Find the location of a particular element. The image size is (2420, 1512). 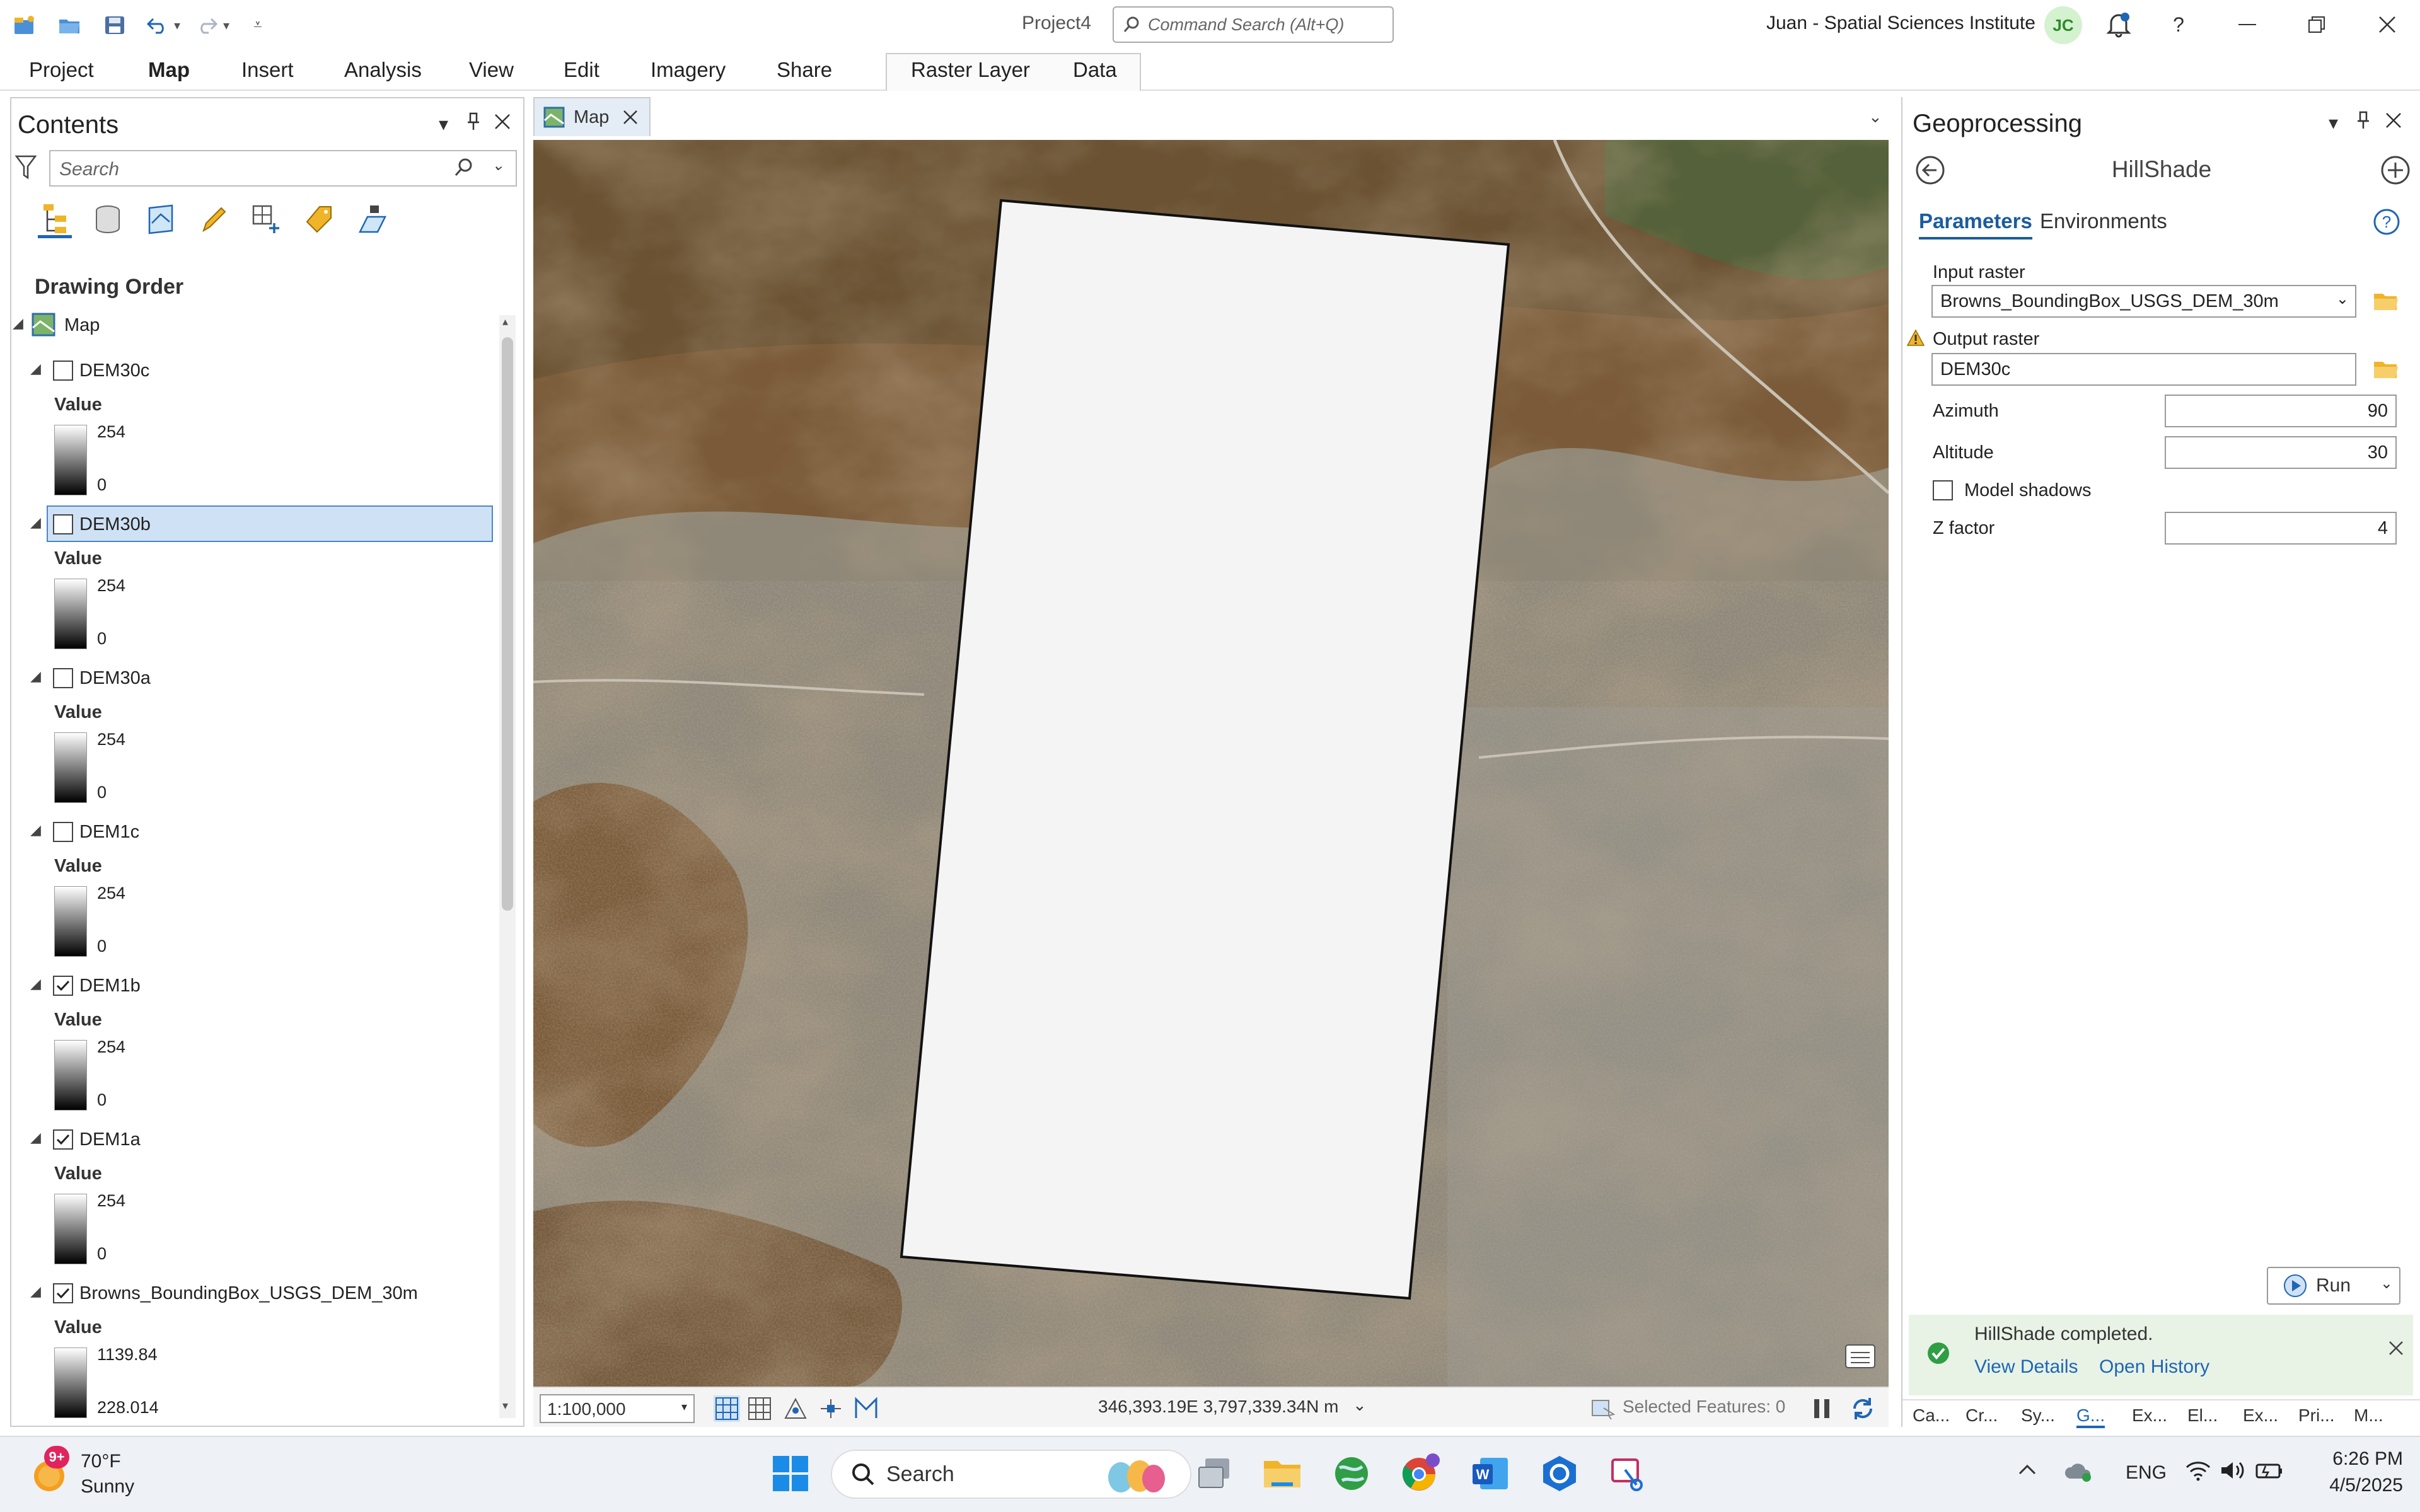

close-window-icon is located at coordinates (2387, 24).